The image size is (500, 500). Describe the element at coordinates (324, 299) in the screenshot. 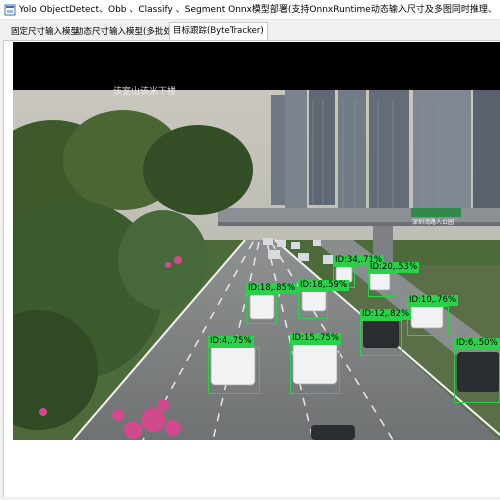

I see `detection-box: ID:18,.59%` at that location.